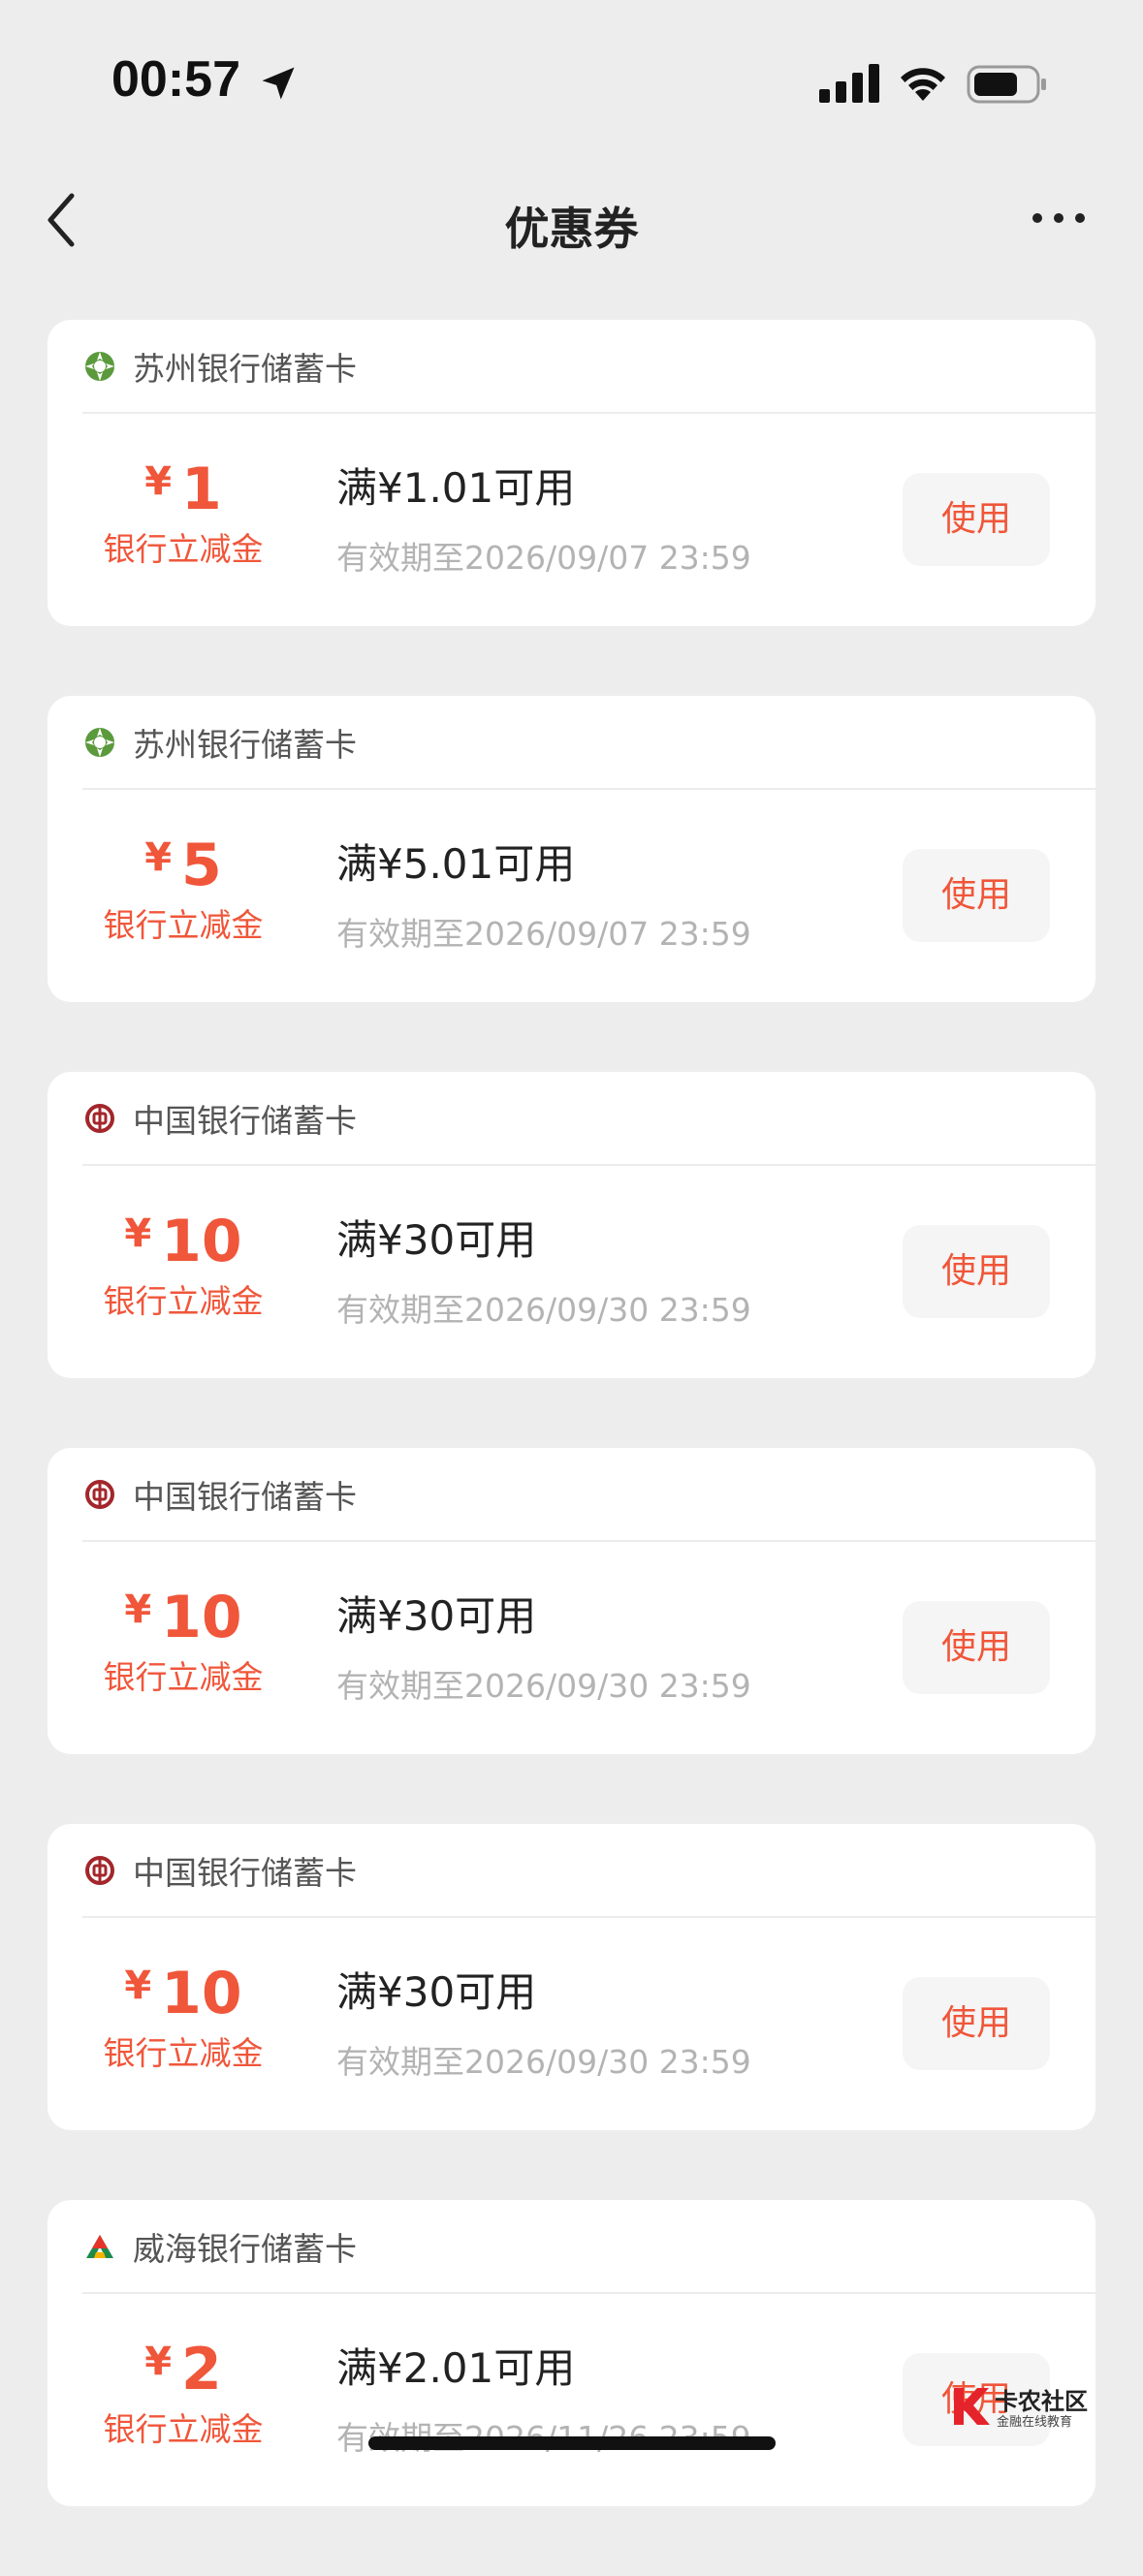 The height and width of the screenshot is (2576, 1143). What do you see at coordinates (849, 83) in the screenshot?
I see `cellular-signal-icon` at bounding box center [849, 83].